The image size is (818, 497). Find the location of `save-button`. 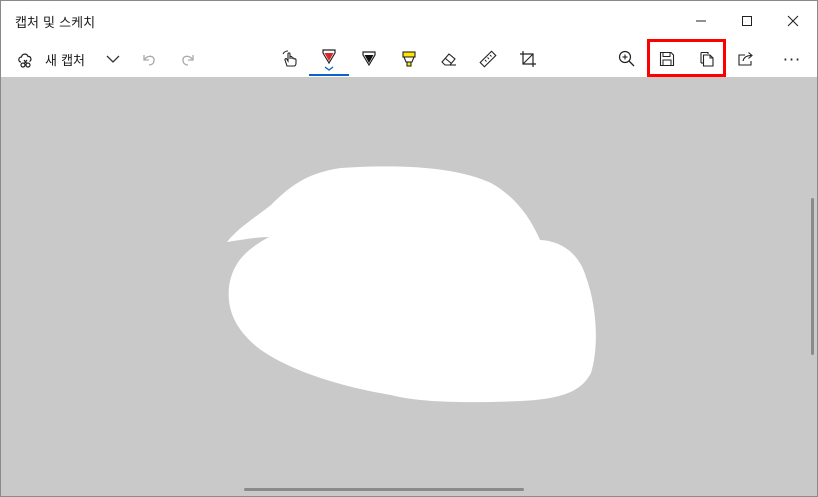

save-button is located at coordinates (667, 59).